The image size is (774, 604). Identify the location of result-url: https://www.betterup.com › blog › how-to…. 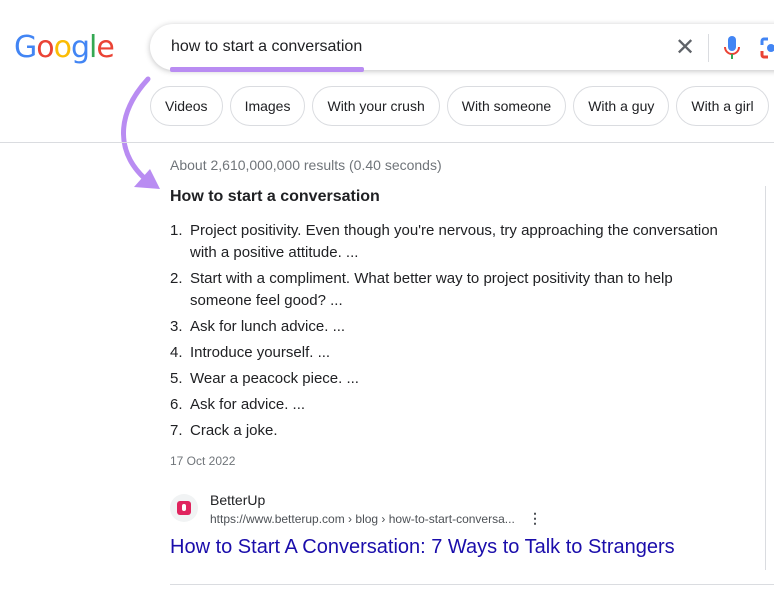
(362, 519).